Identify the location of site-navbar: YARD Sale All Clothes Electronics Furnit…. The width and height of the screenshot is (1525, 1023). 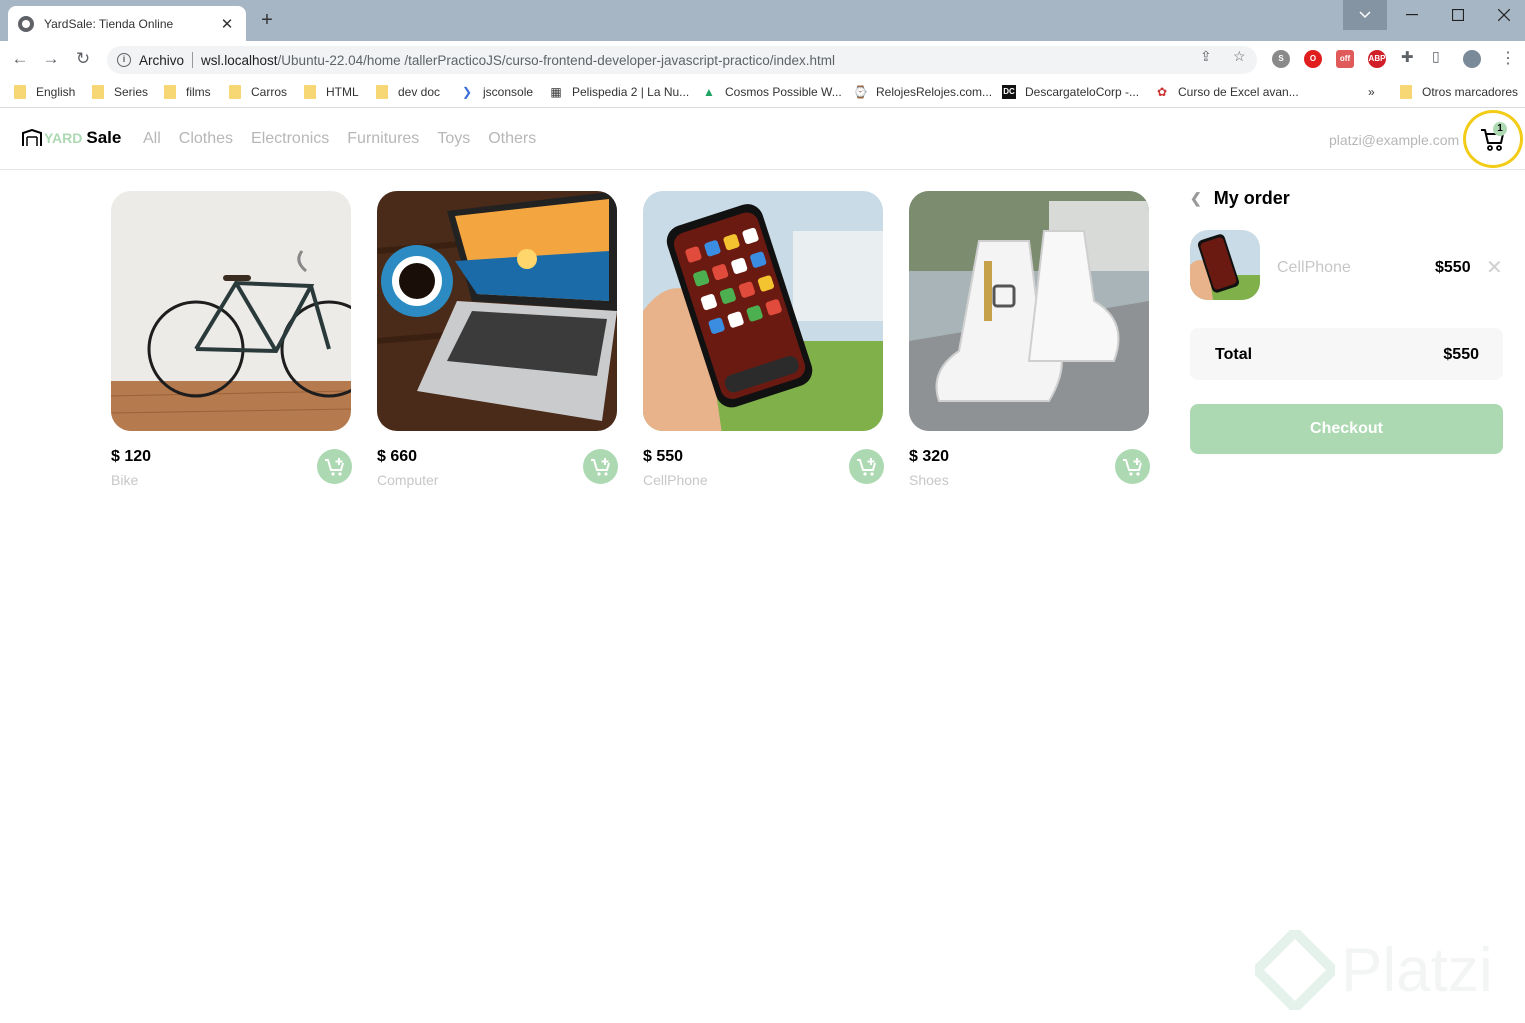
(762, 139).